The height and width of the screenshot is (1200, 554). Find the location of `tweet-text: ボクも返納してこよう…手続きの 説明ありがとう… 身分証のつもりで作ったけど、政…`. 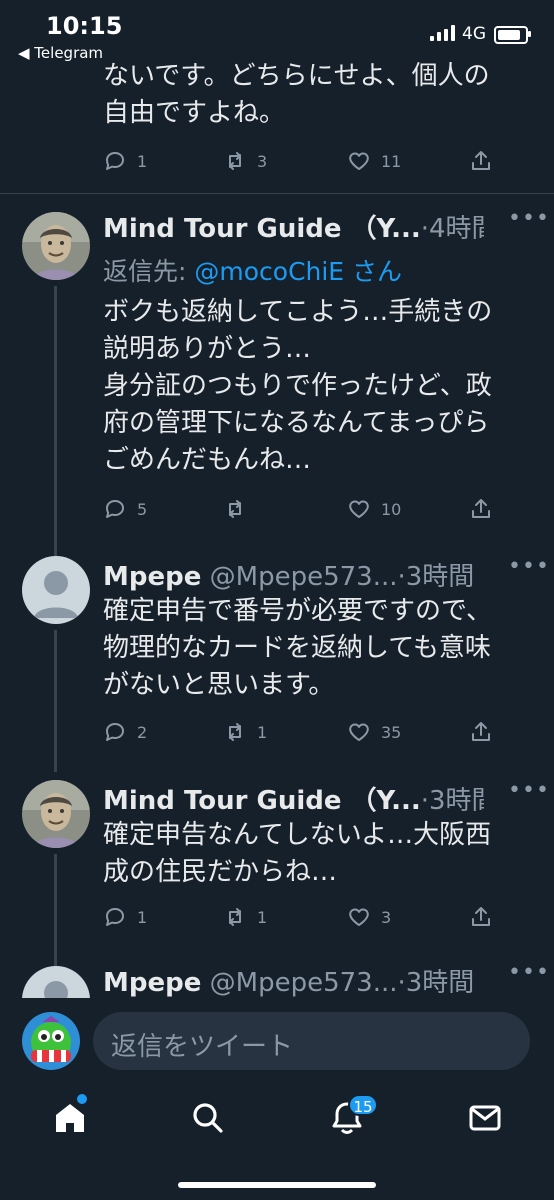

tweet-text: ボクも返納してこよう…手続きの 説明ありがとう… 身分証のつもりで作ったけど、政… is located at coordinates (298, 386).